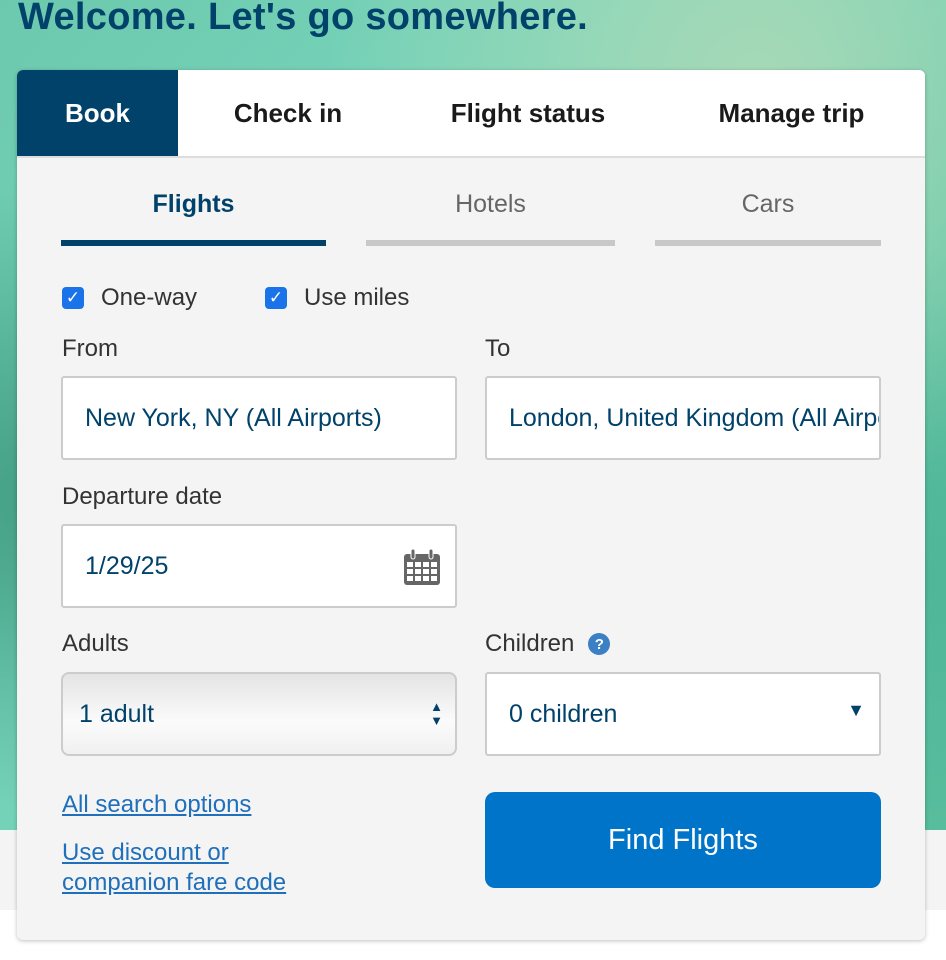 The image size is (946, 960). Describe the element at coordinates (193, 218) in the screenshot. I see `subtab-flights: Flights` at that location.